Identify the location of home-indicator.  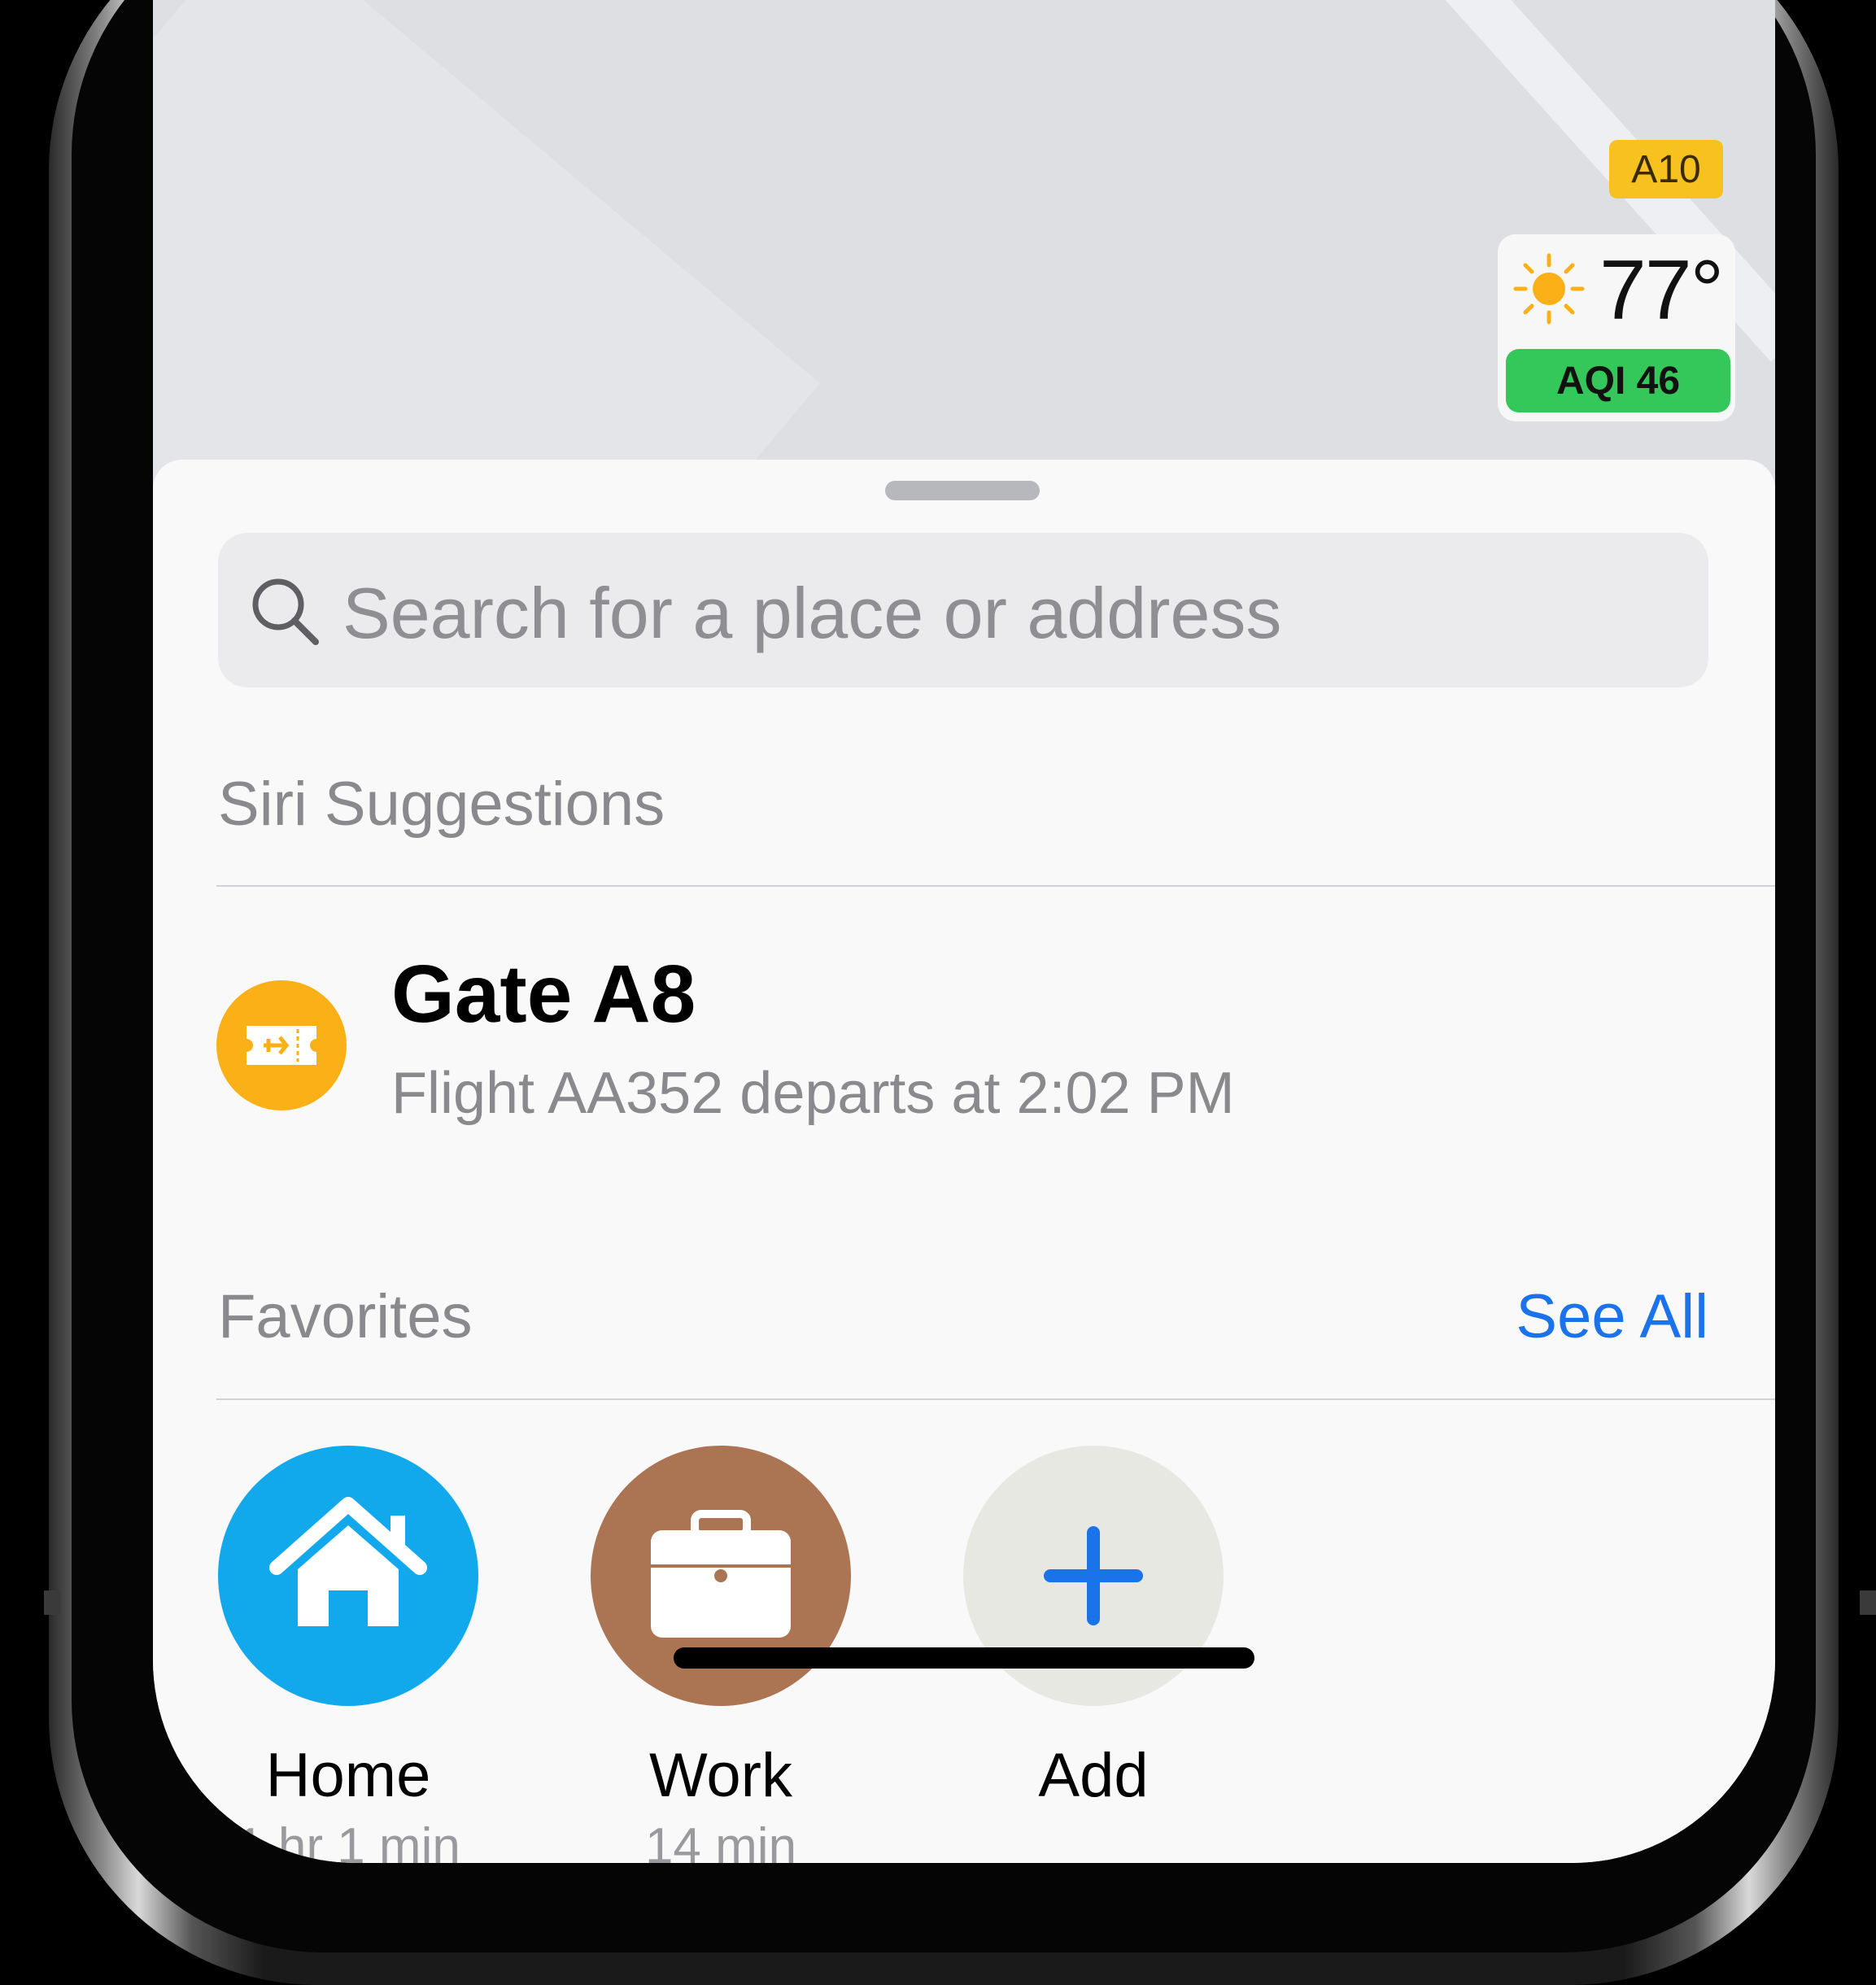
(964, 1658).